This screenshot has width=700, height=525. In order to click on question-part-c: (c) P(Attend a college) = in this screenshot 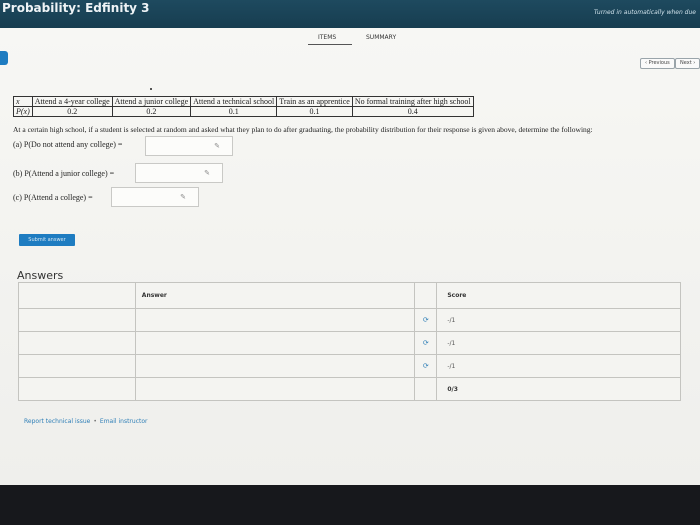, I will do `click(53, 197)`.